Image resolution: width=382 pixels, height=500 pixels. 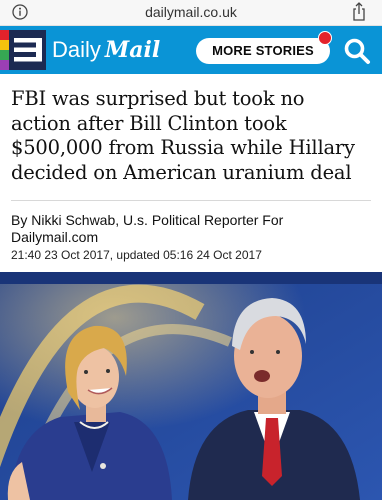 I want to click on logo-mail-text: Mail, so click(x=132, y=50).